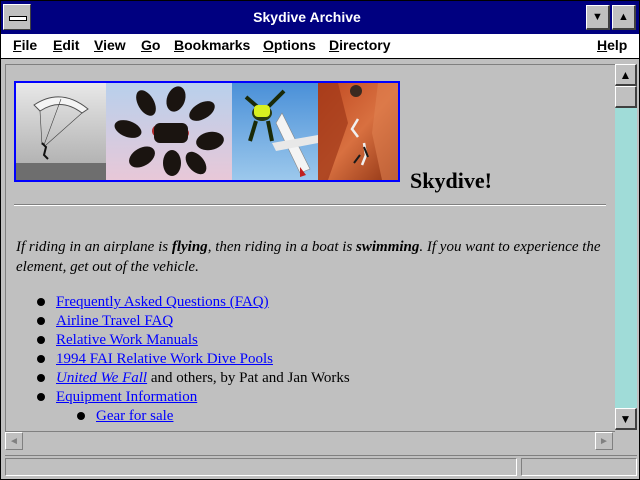  What do you see at coordinates (261, 467) in the screenshot?
I see `status-message` at bounding box center [261, 467].